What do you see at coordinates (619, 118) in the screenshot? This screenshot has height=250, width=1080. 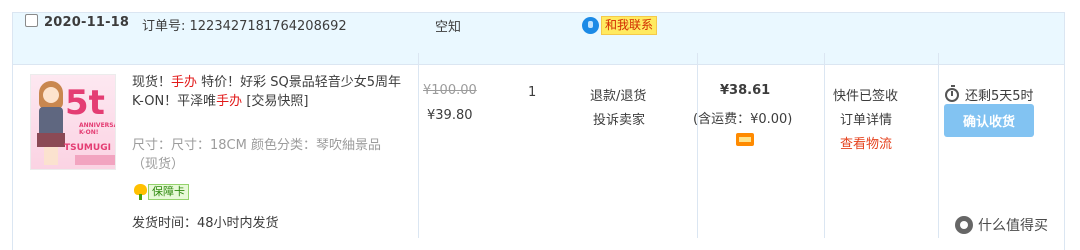 I see `complain-seller-link: 投诉卖家` at bounding box center [619, 118].